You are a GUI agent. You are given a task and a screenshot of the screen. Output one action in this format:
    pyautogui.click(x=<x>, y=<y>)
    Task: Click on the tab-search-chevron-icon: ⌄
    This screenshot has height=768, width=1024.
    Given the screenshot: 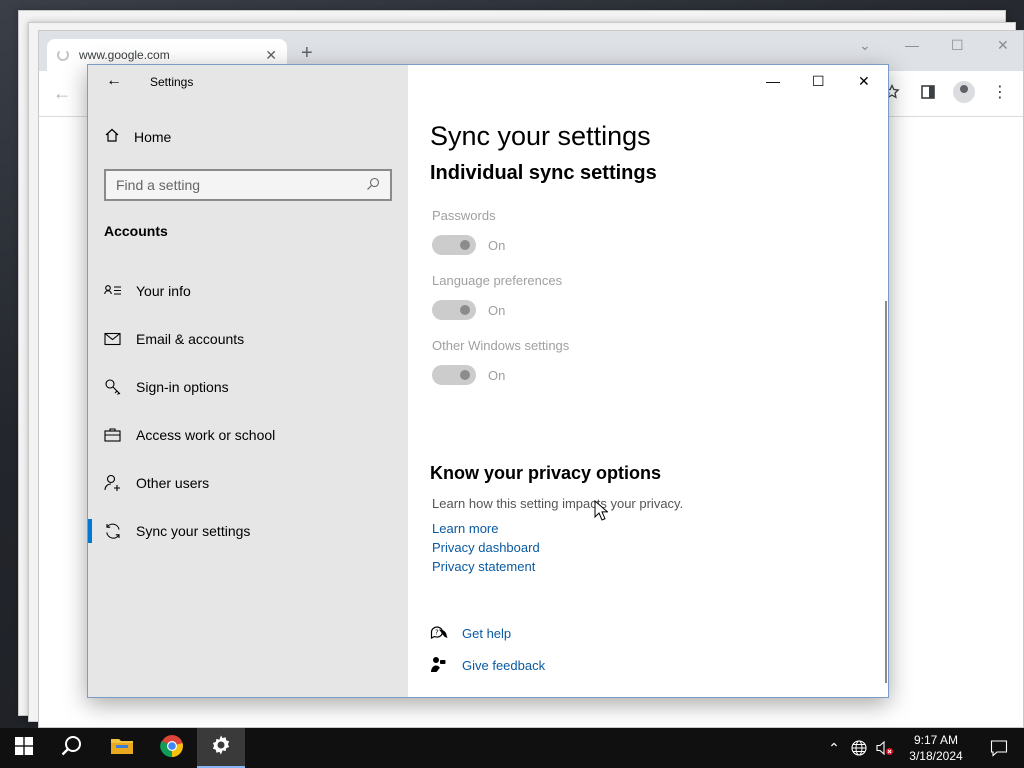 What is the action you would take?
    pyautogui.click(x=865, y=45)
    